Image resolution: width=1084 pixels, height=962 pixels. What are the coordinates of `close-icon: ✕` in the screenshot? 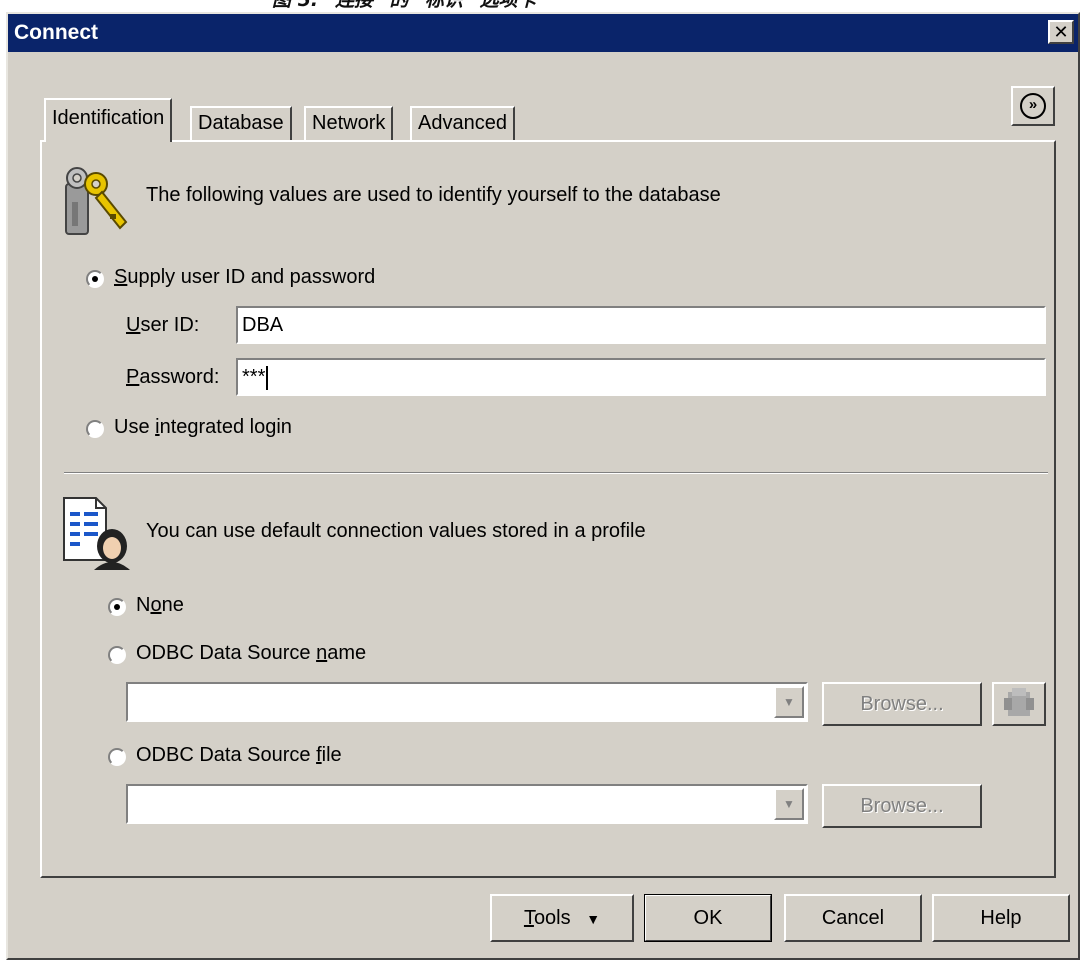 It's located at (1061, 32).